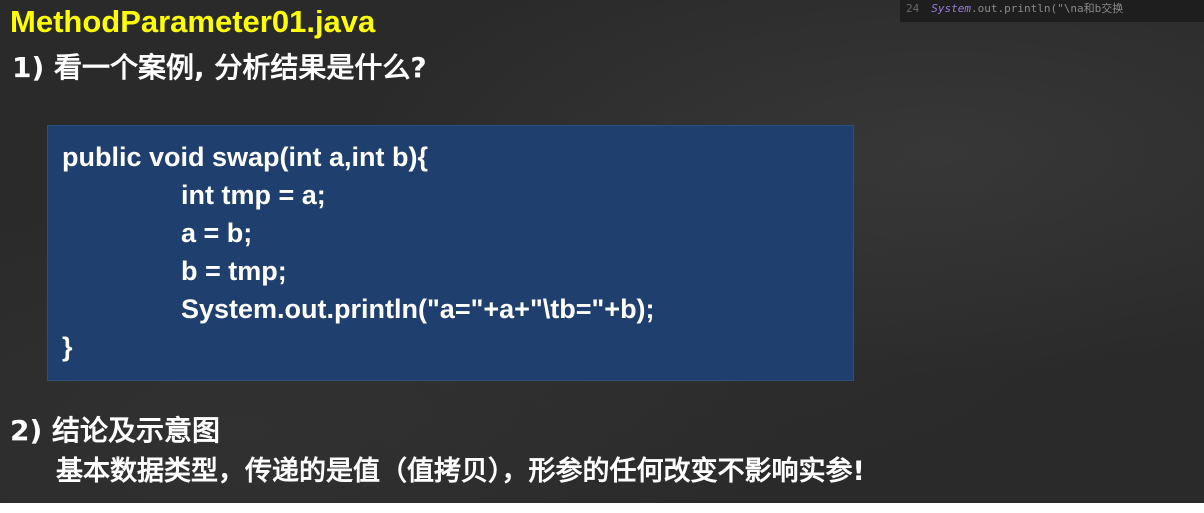 Image resolution: width=1204 pixels, height=513 pixels. What do you see at coordinates (234, 271) in the screenshot?
I see `code-line-4: b = tmp;` at bounding box center [234, 271].